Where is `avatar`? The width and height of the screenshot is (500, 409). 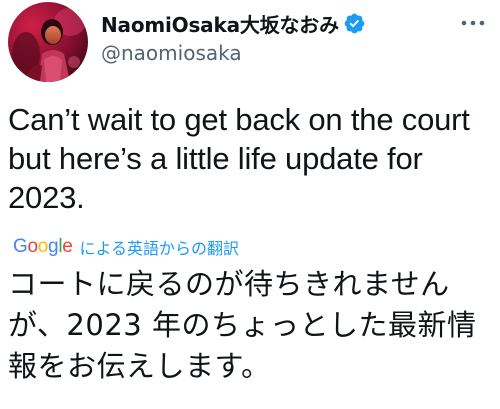 avatar is located at coordinates (48, 42).